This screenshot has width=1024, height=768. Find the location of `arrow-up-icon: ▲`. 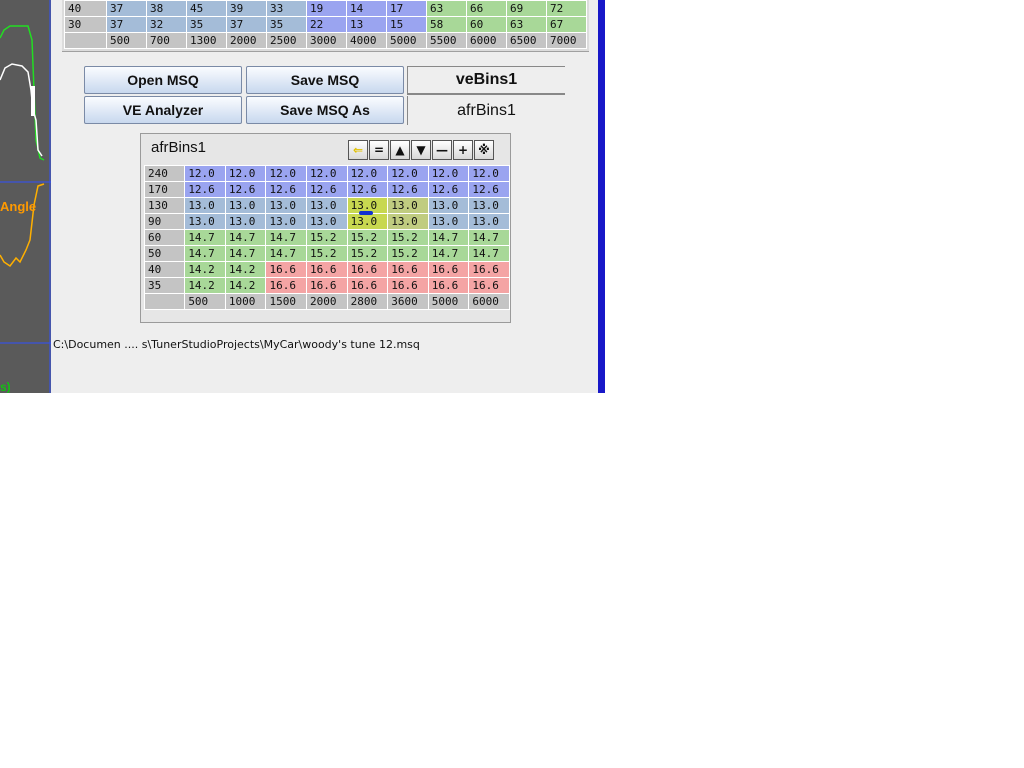

arrow-up-icon: ▲ is located at coordinates (400, 150).